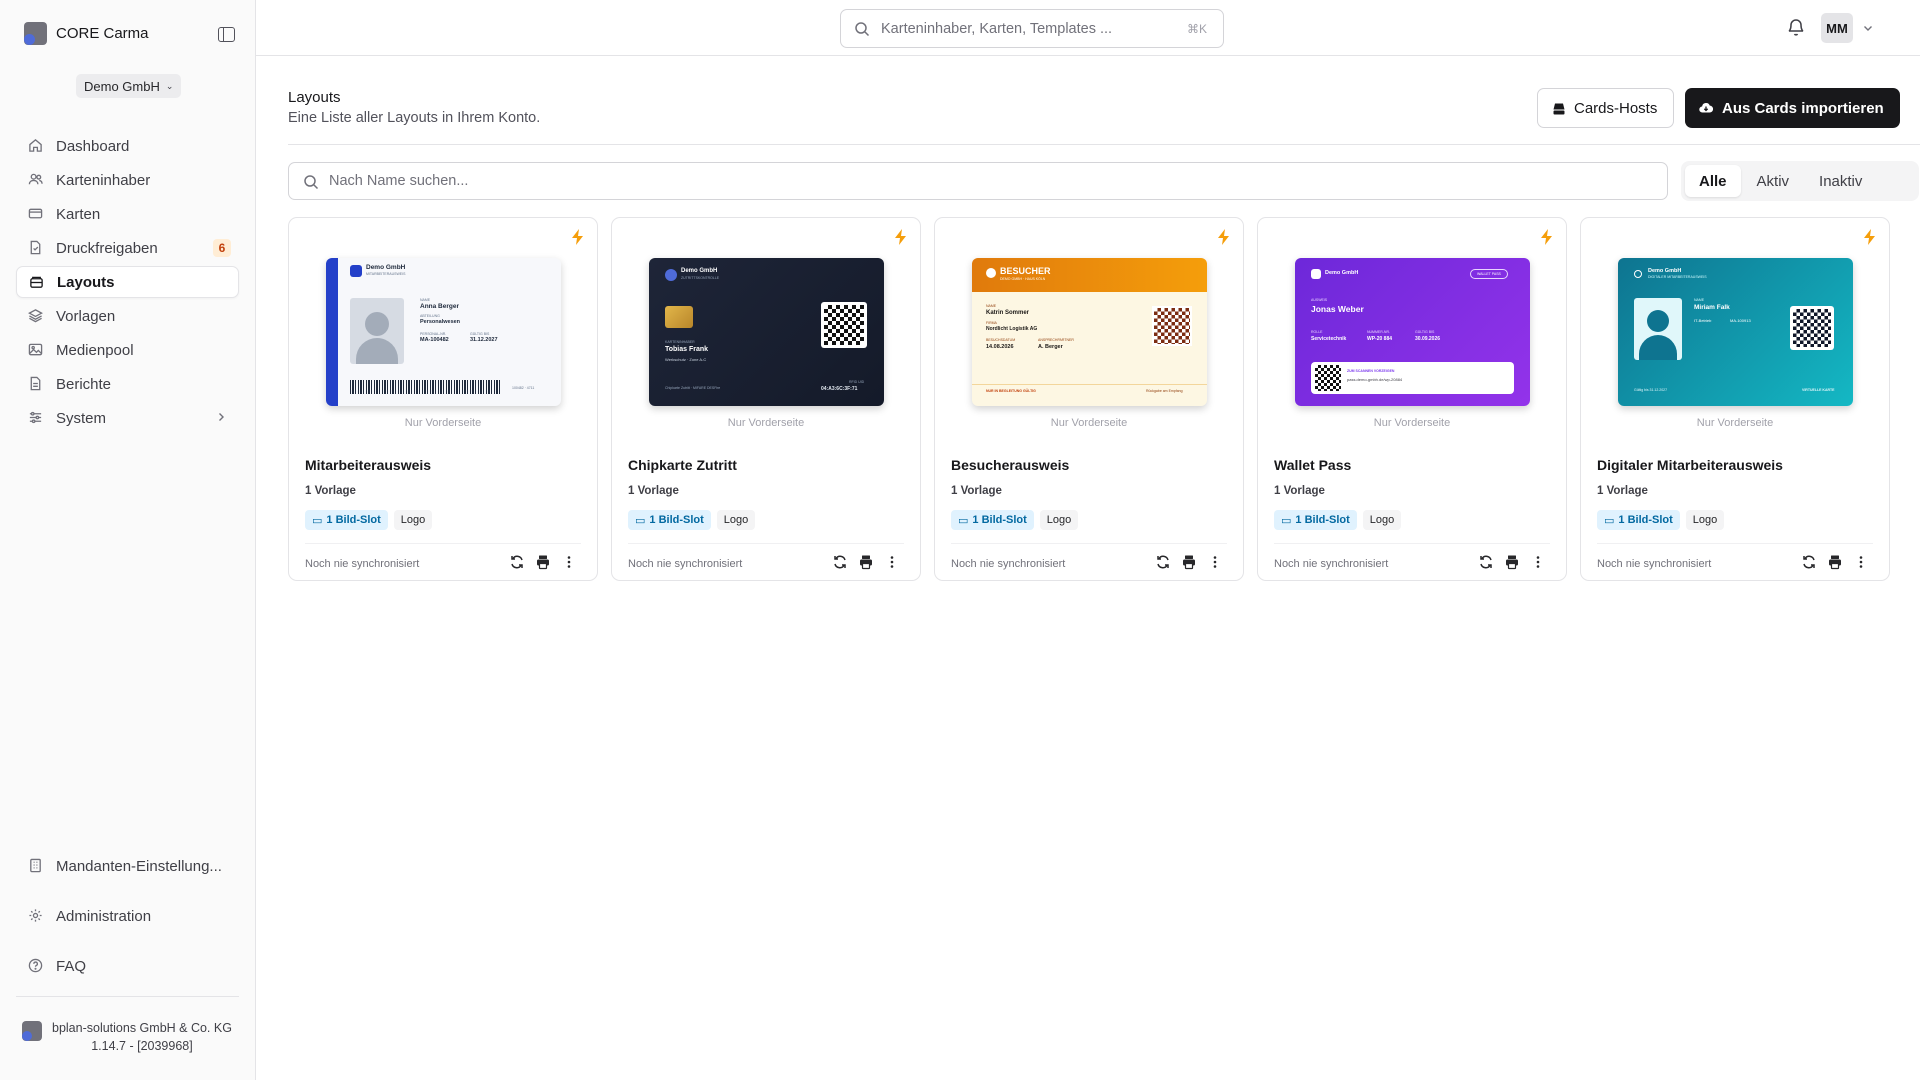  I want to click on tab-inaktiv: Inaktiv, so click(1840, 181).